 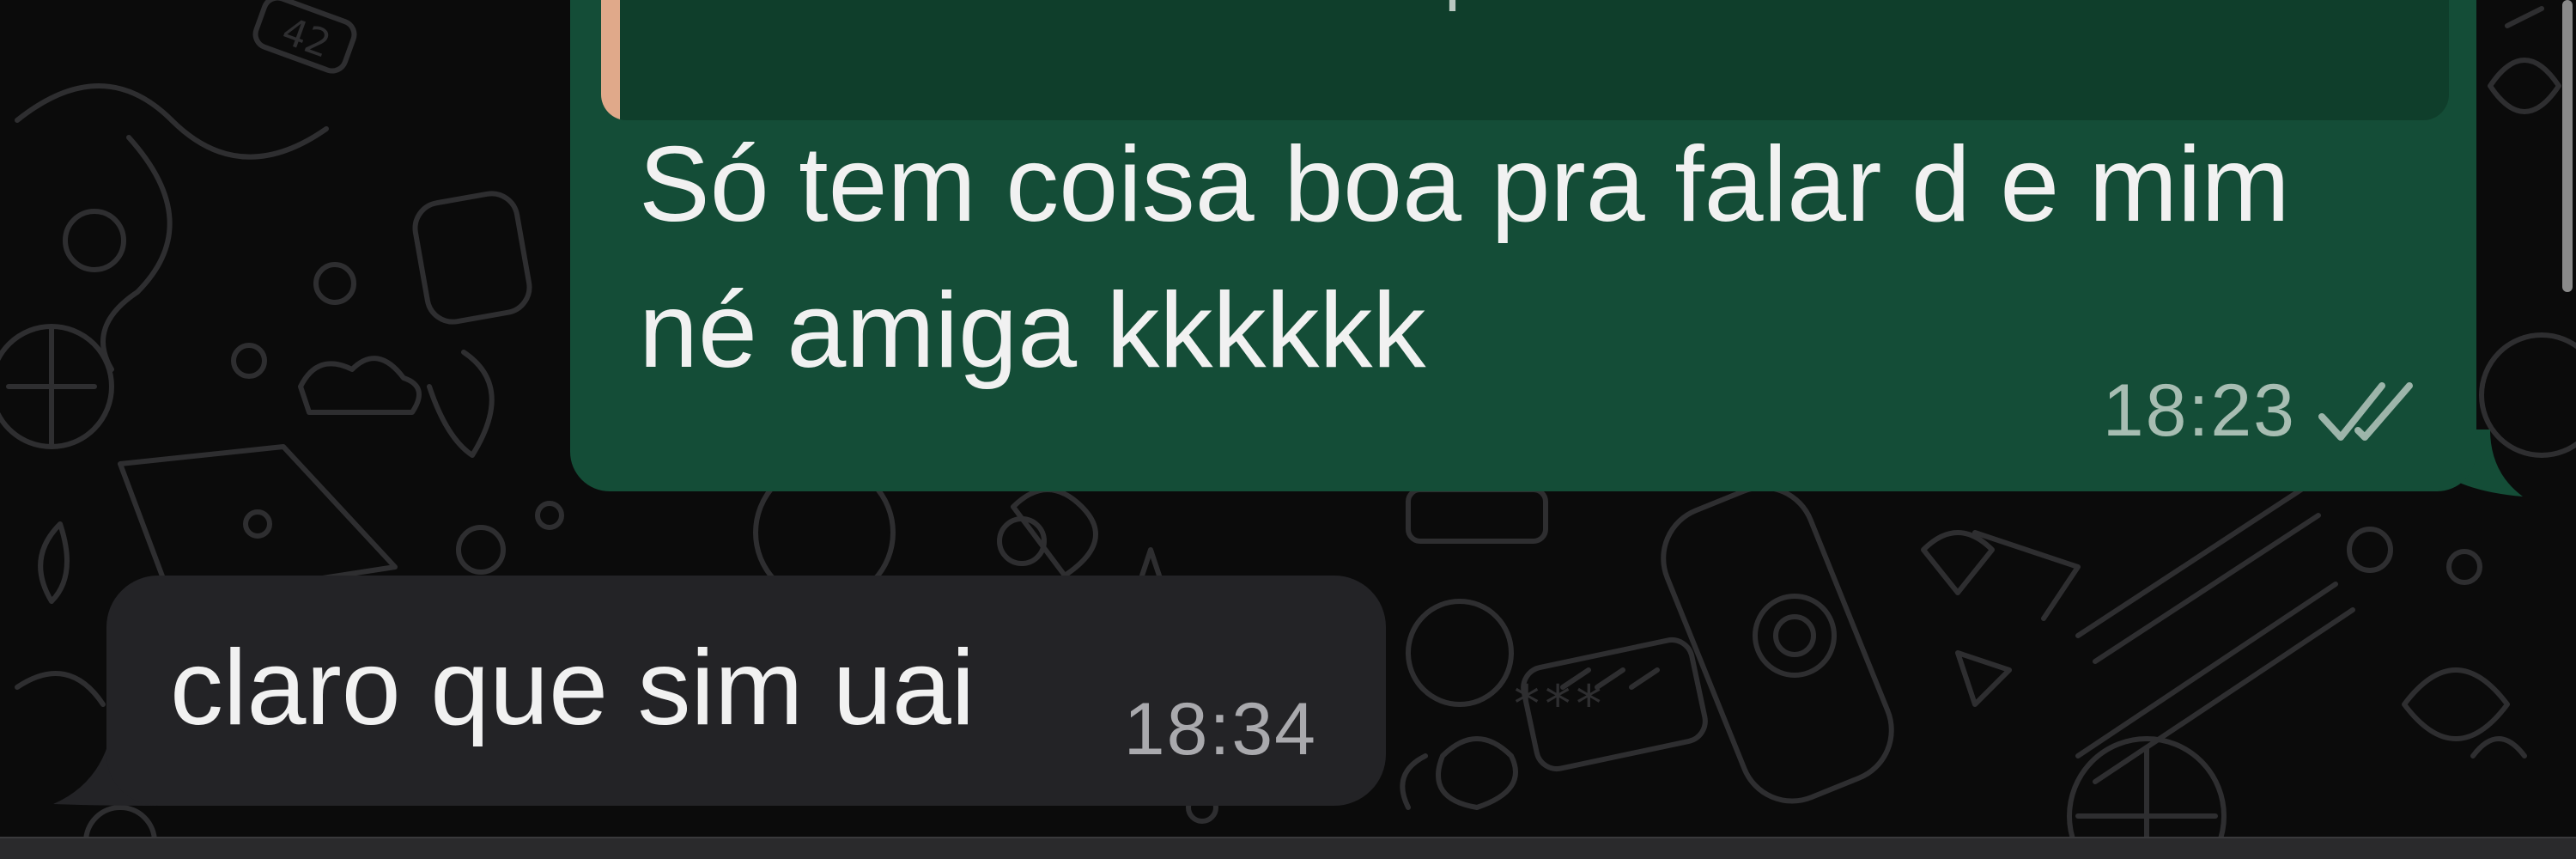 I want to click on incoming-message-text: claro que sim uai, so click(x=572, y=688).